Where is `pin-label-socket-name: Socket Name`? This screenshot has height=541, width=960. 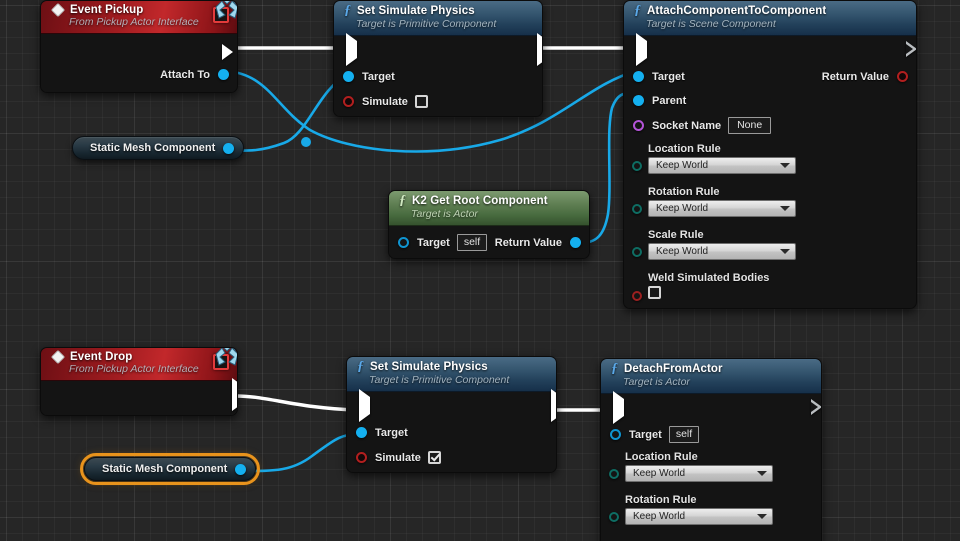 pin-label-socket-name: Socket Name is located at coordinates (687, 125).